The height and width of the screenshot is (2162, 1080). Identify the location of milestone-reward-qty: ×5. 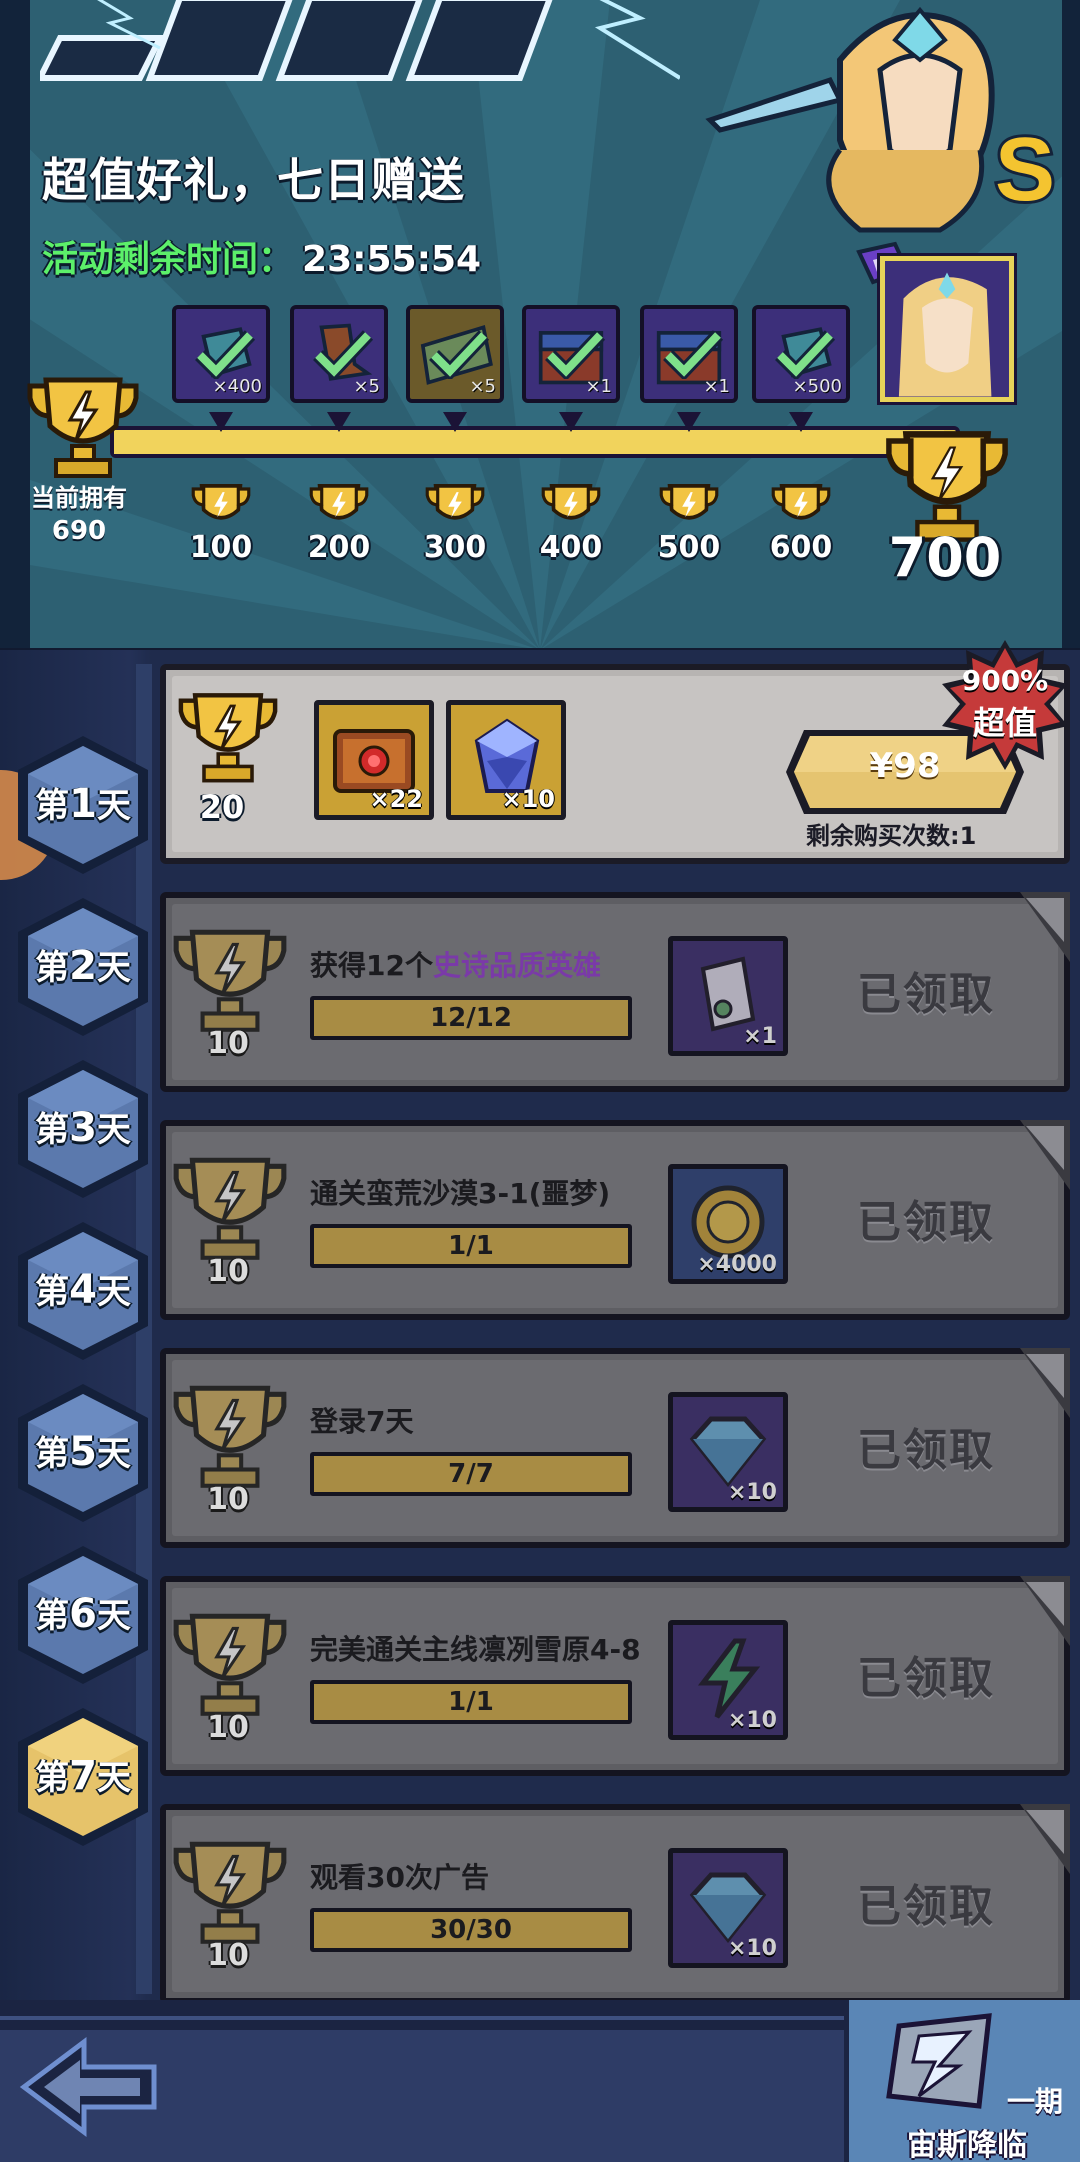
(366, 386).